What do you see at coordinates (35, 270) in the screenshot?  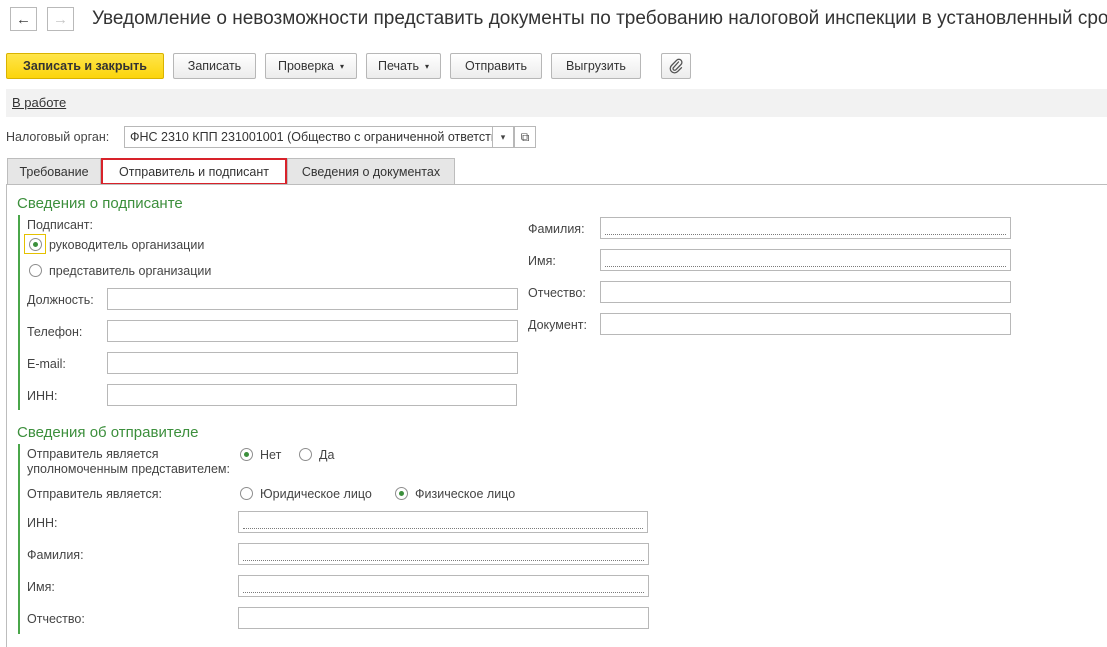 I see `signer-radio-representative` at bounding box center [35, 270].